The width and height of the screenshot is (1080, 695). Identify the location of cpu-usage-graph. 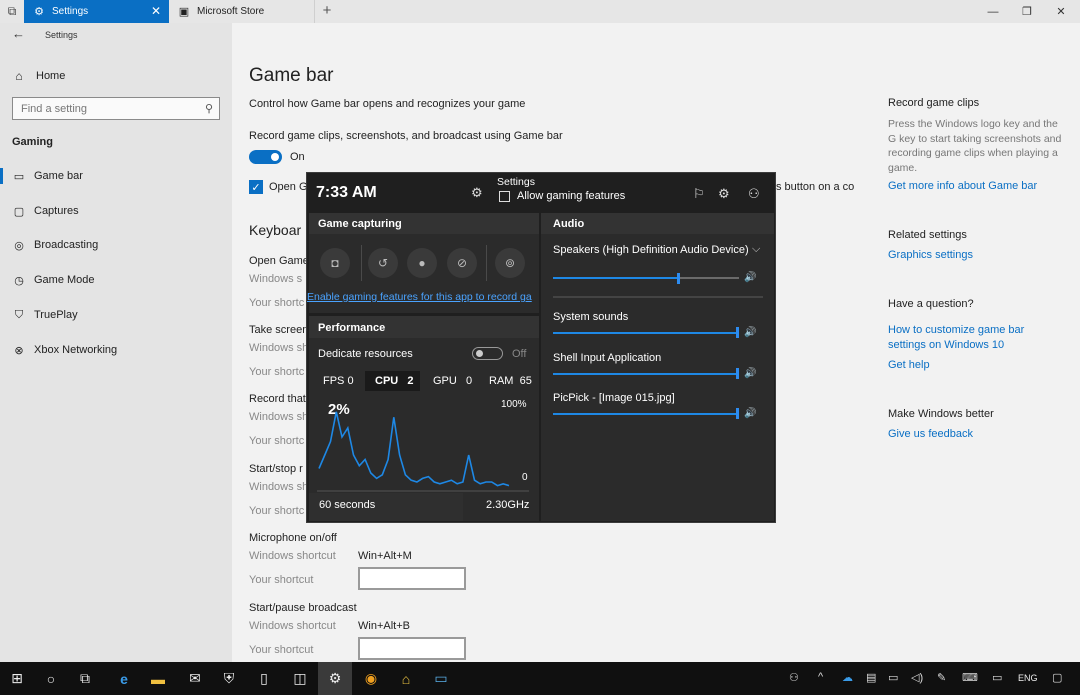
(423, 451).